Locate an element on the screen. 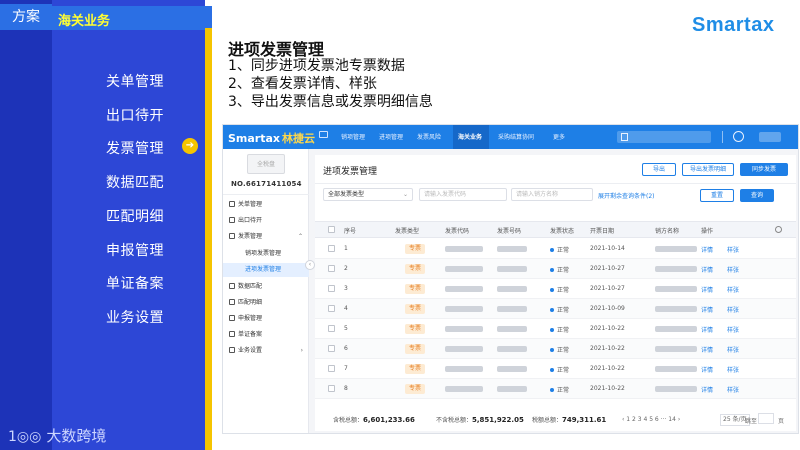 Image resolution: width=800 pixels, height=450 pixels. menu-item-chukou: 出口待开 is located at coordinates (135, 115).